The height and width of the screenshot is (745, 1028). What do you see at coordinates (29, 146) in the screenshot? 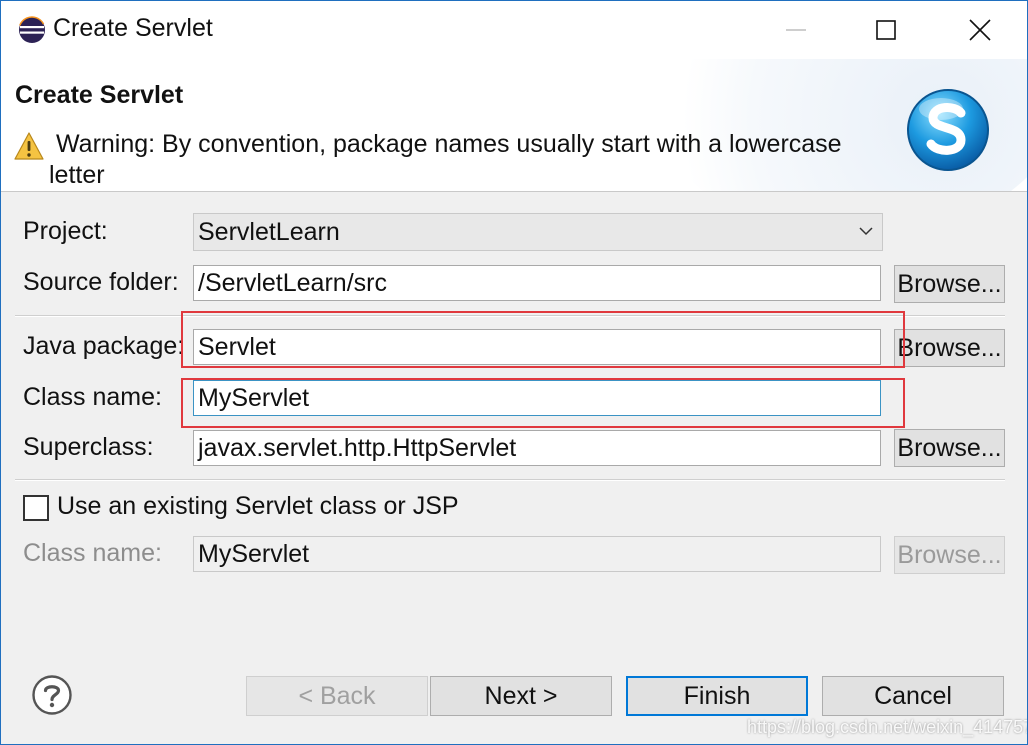
I see `warning-icon` at bounding box center [29, 146].